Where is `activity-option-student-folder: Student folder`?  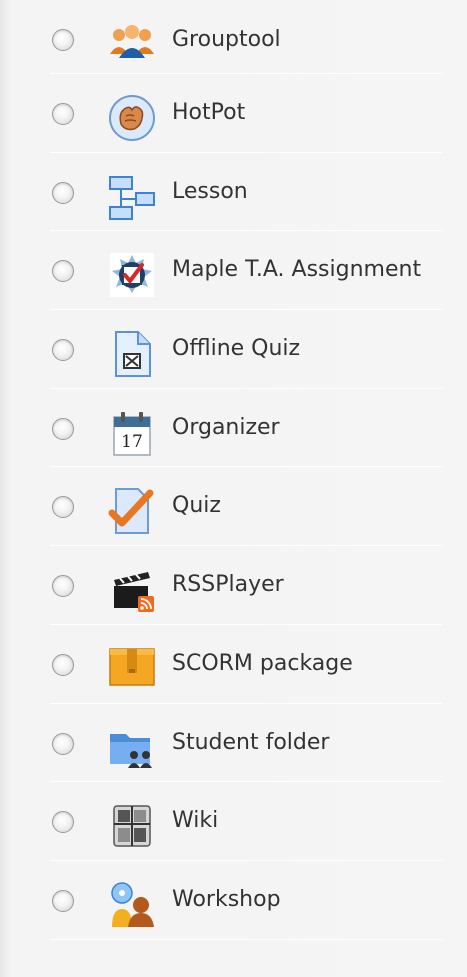 activity-option-student-folder: Student folder is located at coordinates (246, 743).